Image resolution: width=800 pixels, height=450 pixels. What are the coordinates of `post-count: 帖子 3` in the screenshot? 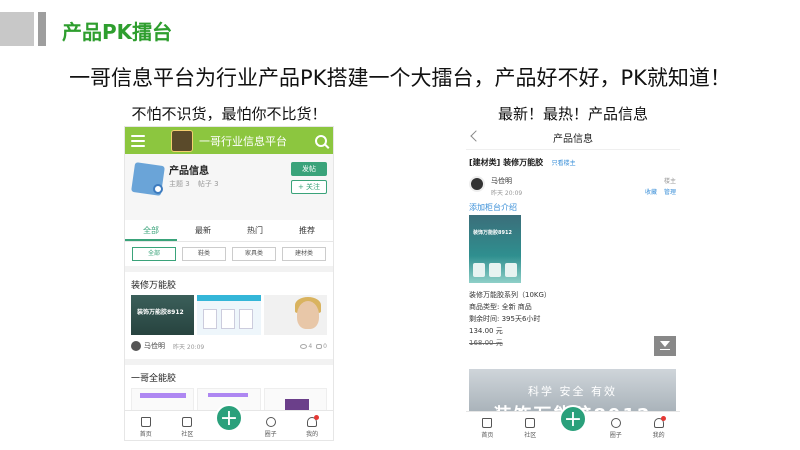 It's located at (208, 184).